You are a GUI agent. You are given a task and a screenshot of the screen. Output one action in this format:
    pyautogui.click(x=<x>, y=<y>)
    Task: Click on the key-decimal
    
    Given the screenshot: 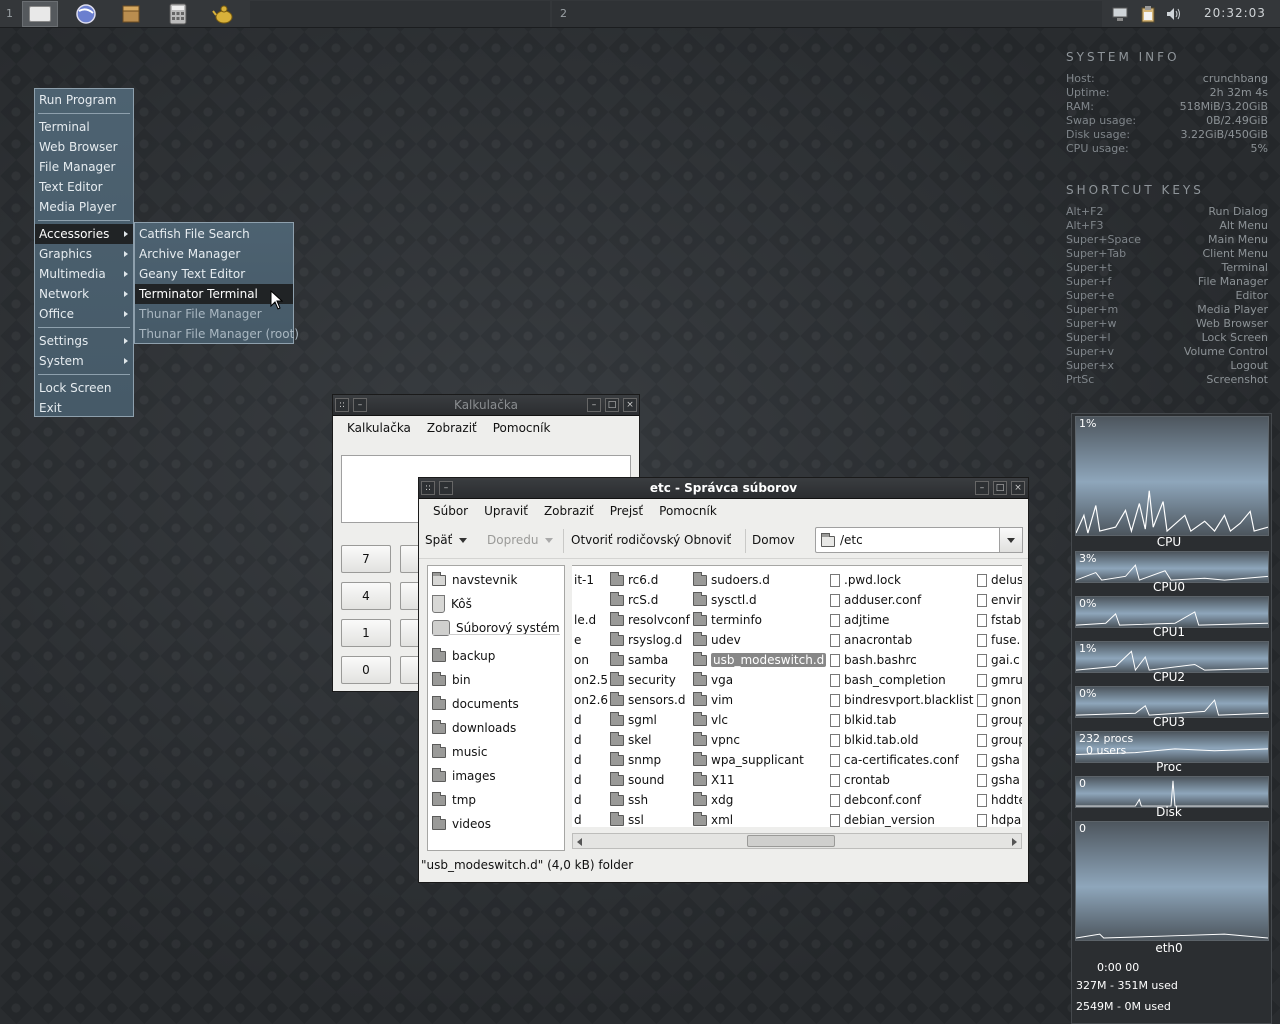 What is the action you would take?
    pyautogui.click(x=410, y=670)
    